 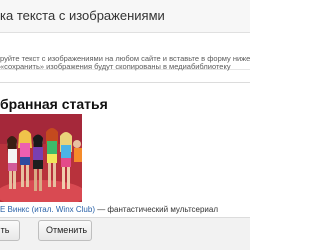 I want to click on caption-text: — фантастический мультсериал, so click(x=156, y=209).